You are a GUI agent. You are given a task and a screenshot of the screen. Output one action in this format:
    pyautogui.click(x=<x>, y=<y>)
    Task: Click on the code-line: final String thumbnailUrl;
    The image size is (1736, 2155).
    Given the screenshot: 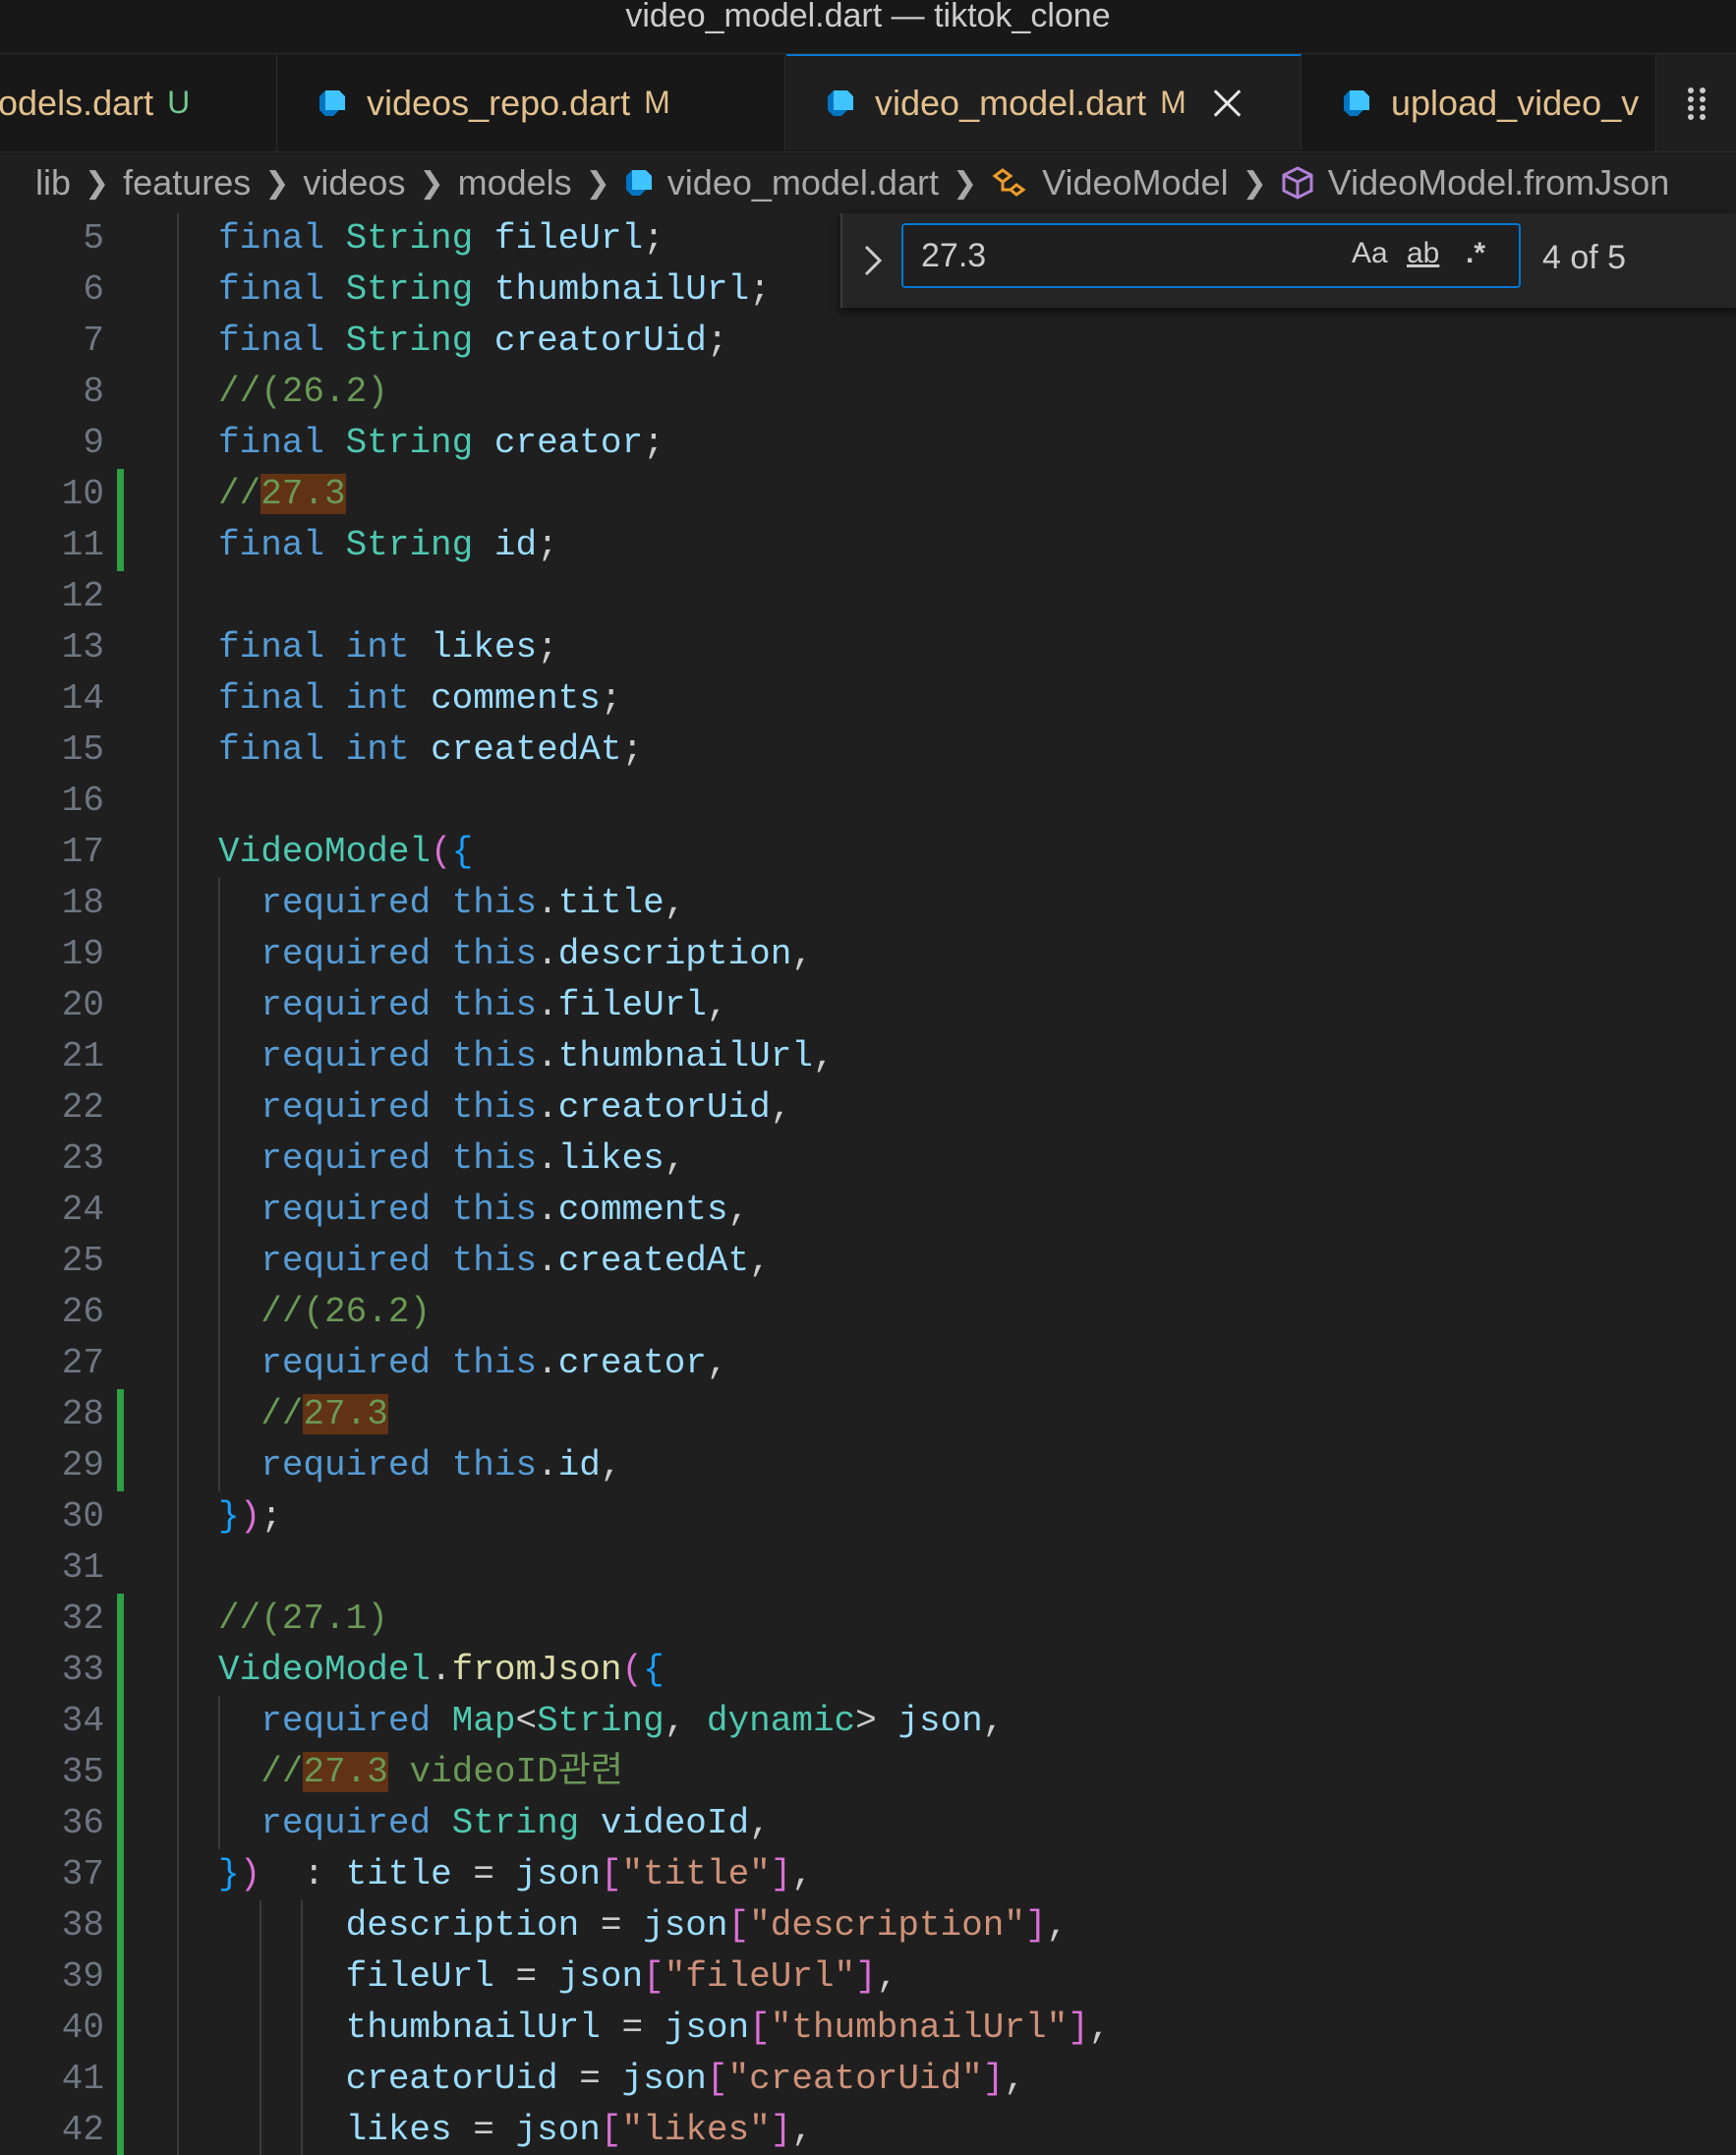 What is the action you would take?
    pyautogui.click(x=494, y=290)
    